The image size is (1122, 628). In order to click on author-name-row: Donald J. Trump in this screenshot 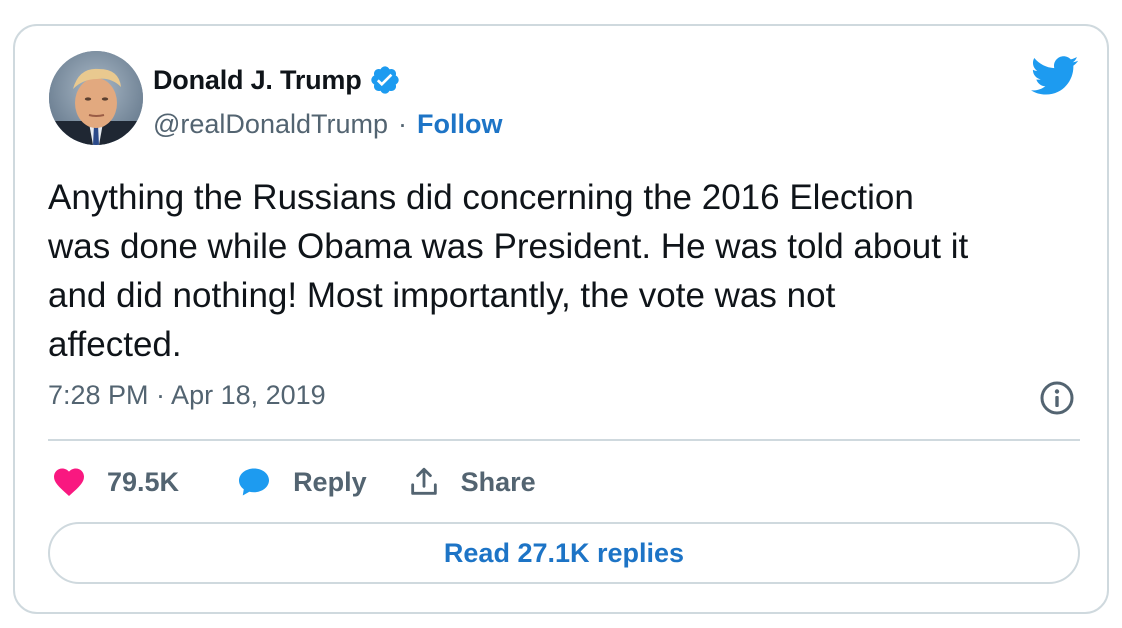, I will do `click(277, 80)`.